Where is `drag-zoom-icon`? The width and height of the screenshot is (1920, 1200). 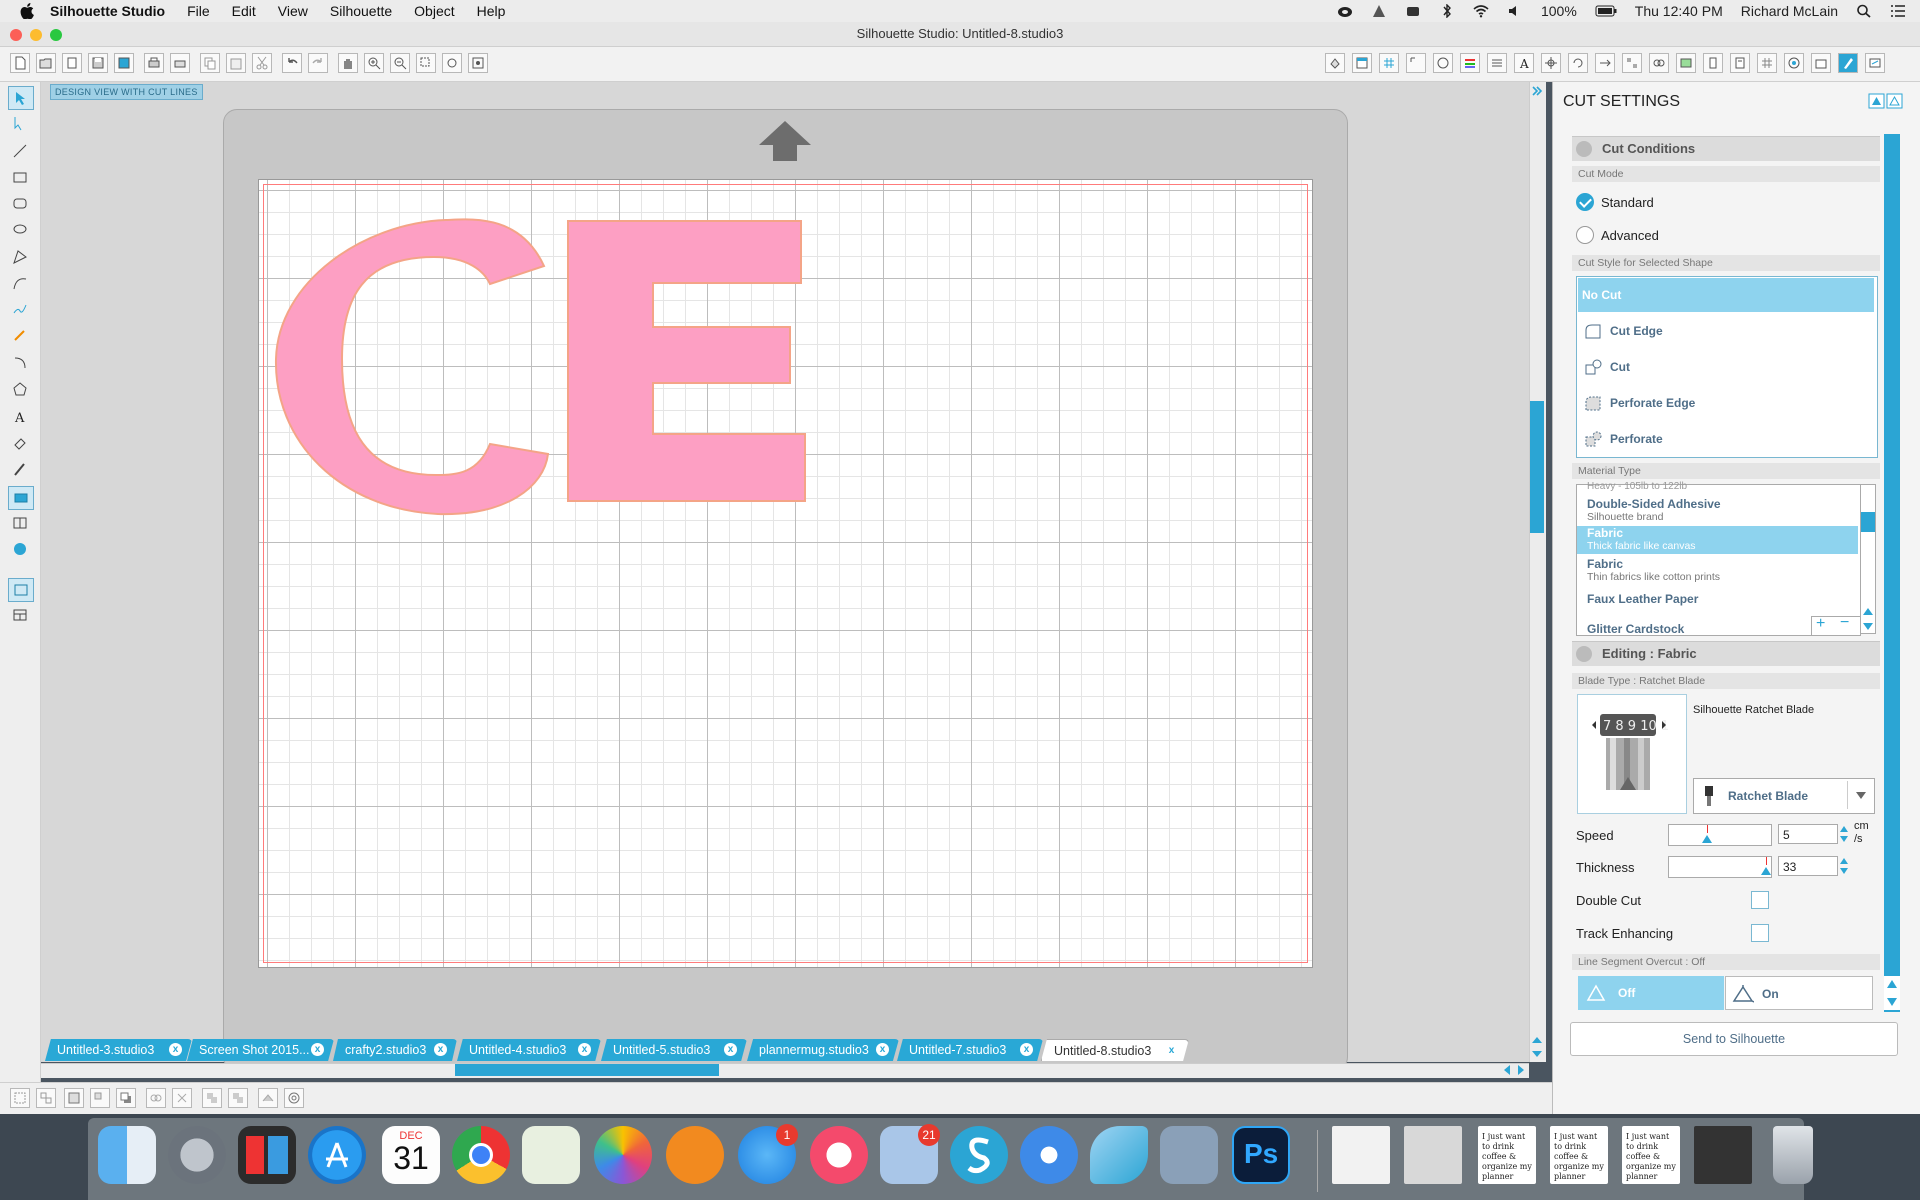
drag-zoom-icon is located at coordinates (452, 63).